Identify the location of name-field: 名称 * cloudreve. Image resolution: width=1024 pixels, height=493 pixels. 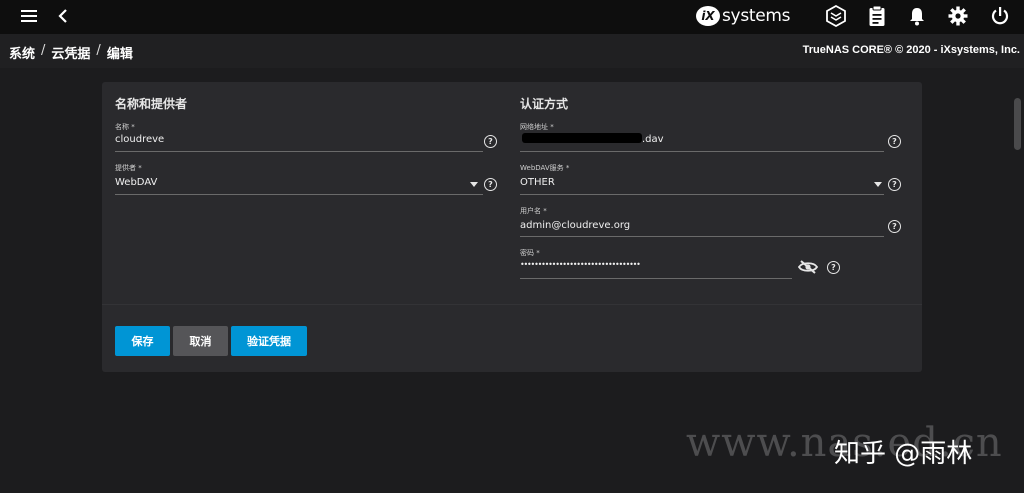
(299, 137).